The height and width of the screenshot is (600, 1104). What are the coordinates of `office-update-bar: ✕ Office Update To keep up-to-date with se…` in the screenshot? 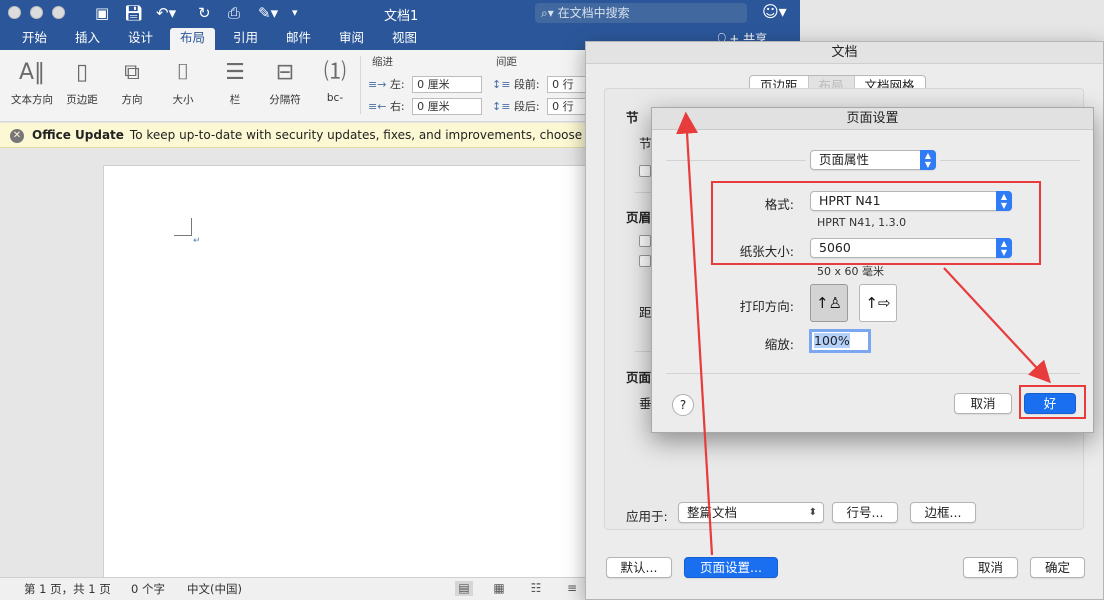 It's located at (300, 135).